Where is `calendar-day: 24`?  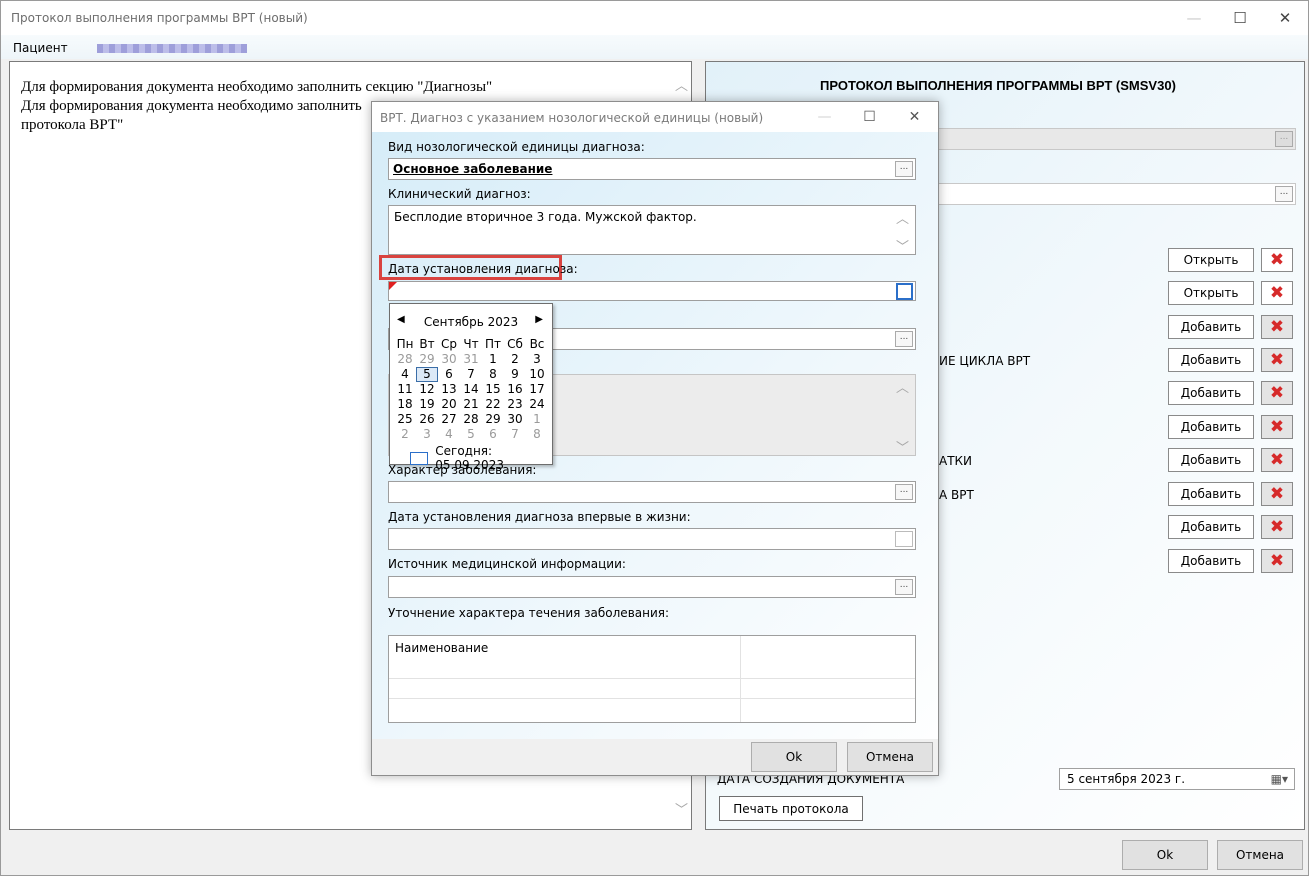
calendar-day: 24 is located at coordinates (537, 404).